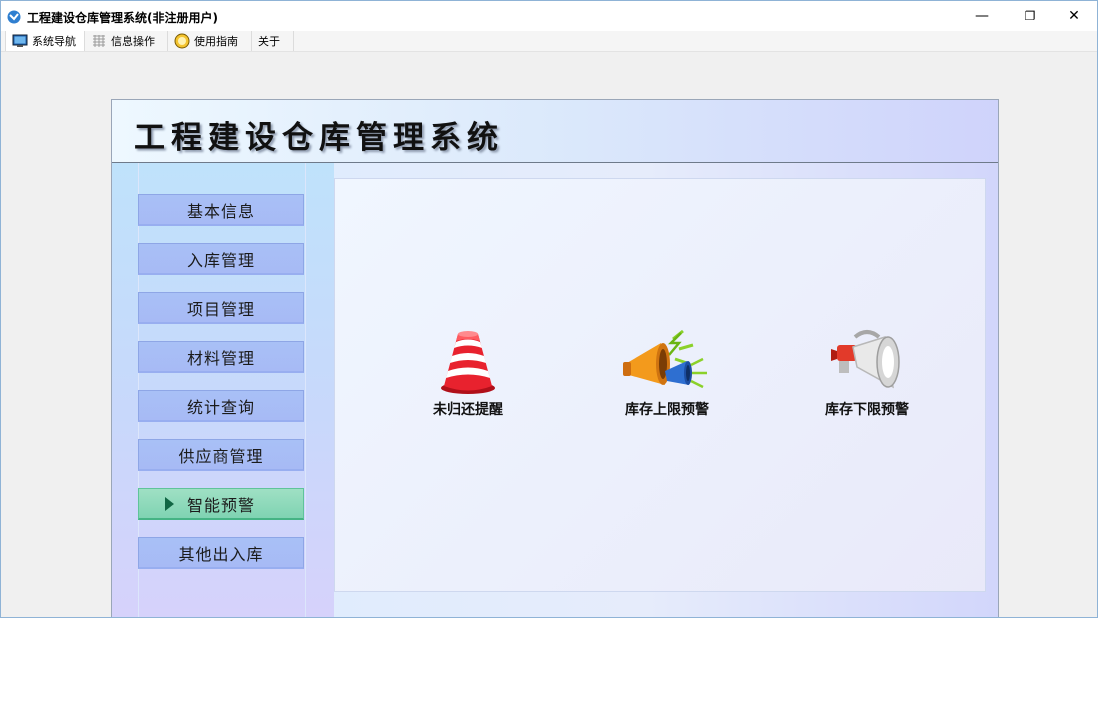 The height and width of the screenshot is (713, 1098). What do you see at coordinates (1030, 16) in the screenshot?
I see `restore-button: ❐` at bounding box center [1030, 16].